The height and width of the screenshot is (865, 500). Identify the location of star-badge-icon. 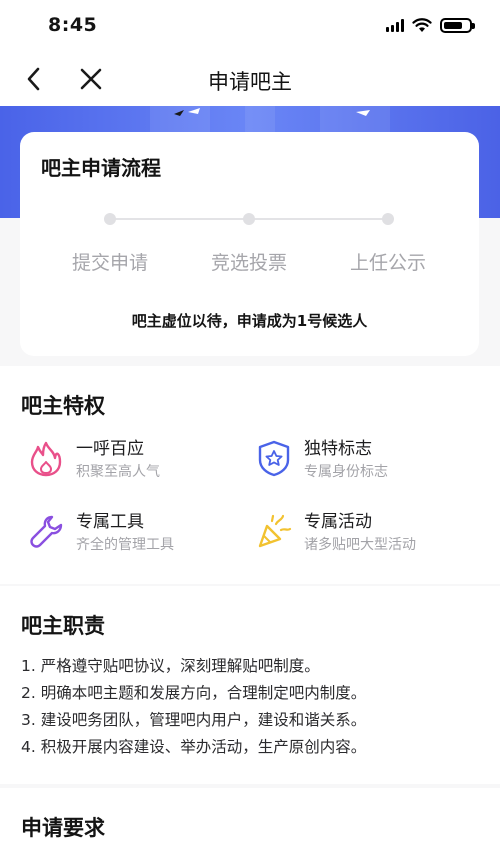
(274, 458).